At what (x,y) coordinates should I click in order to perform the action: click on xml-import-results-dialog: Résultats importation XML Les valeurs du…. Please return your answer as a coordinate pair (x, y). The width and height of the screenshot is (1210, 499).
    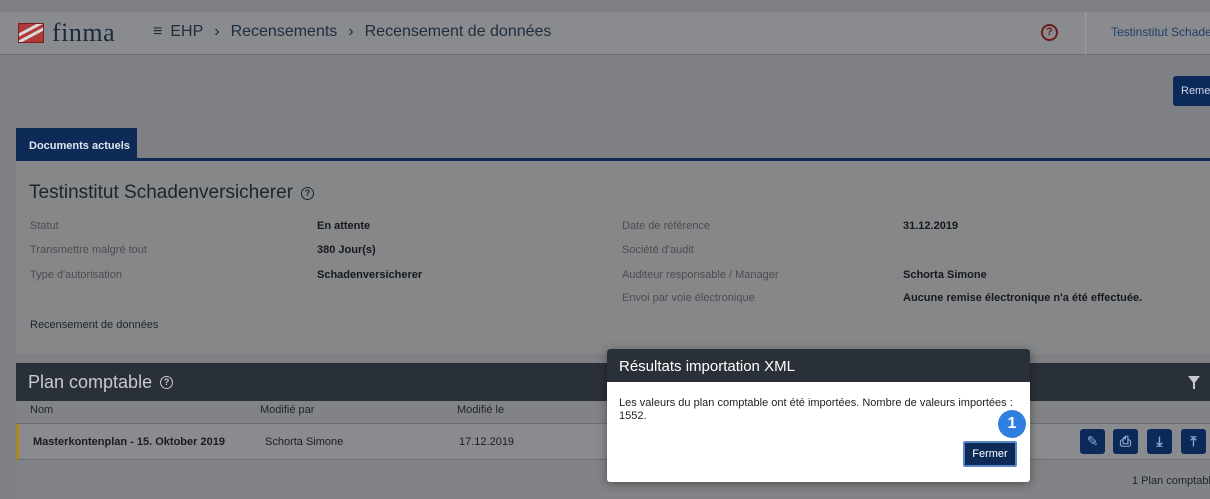
    Looking at the image, I should click on (818, 415).